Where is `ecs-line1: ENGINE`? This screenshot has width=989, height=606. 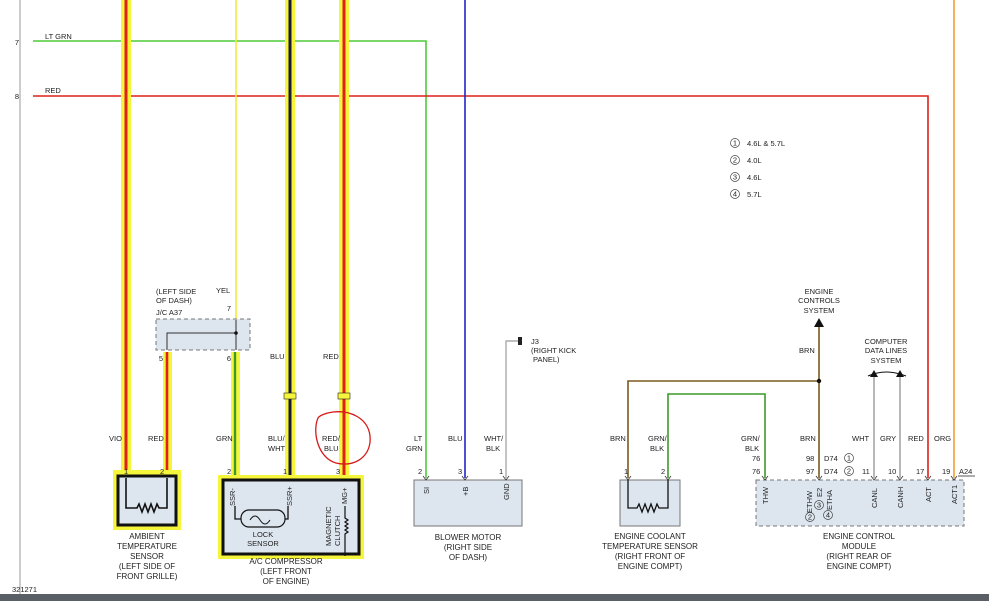 ecs-line1: ENGINE is located at coordinates (819, 291).